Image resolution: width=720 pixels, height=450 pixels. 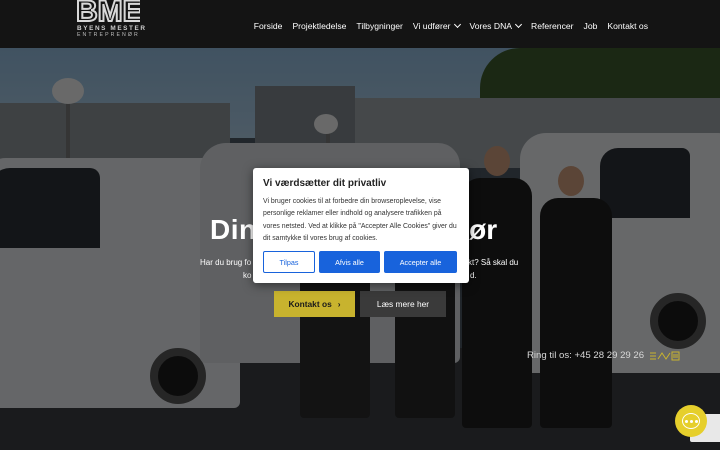 I want to click on chat-bubble-icon, so click(x=691, y=421).